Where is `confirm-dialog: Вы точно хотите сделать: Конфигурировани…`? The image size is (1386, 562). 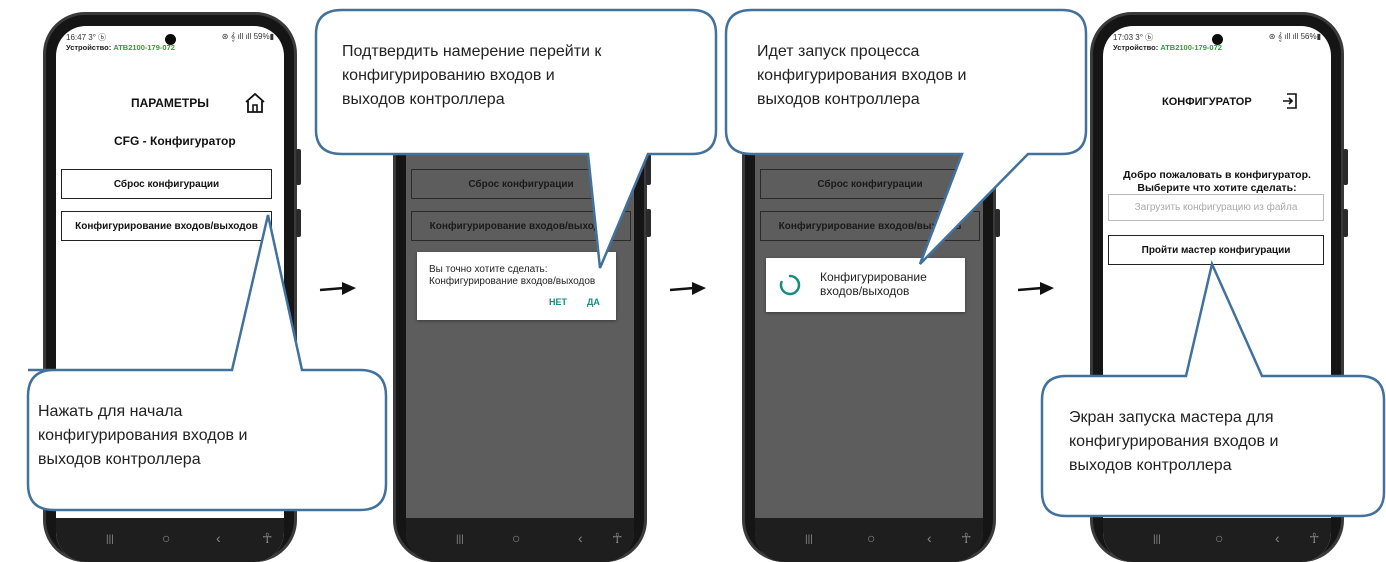 confirm-dialog: Вы точно хотите сделать: Конфигурировани… is located at coordinates (516, 286).